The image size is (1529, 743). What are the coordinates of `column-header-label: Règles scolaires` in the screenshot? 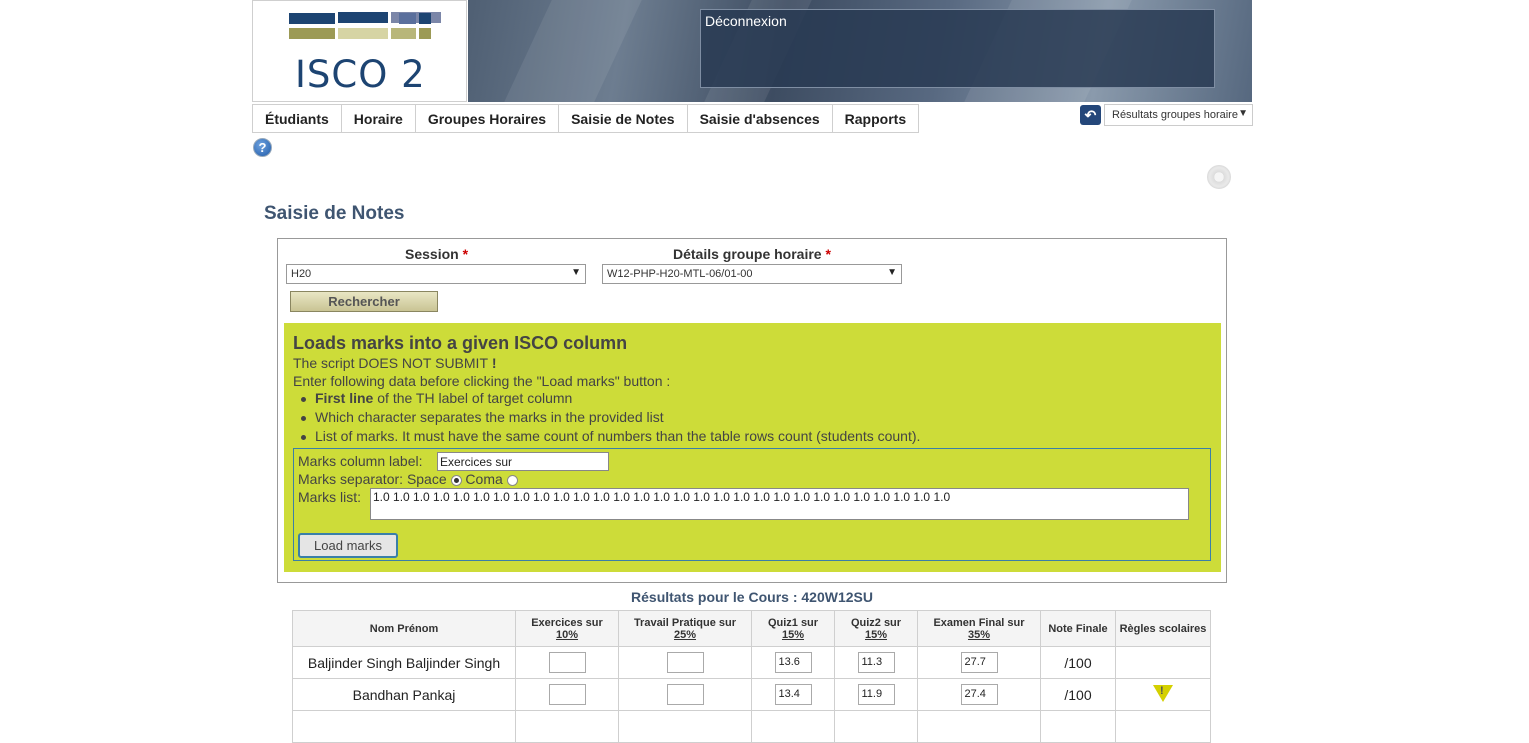 It's located at (1163, 628).